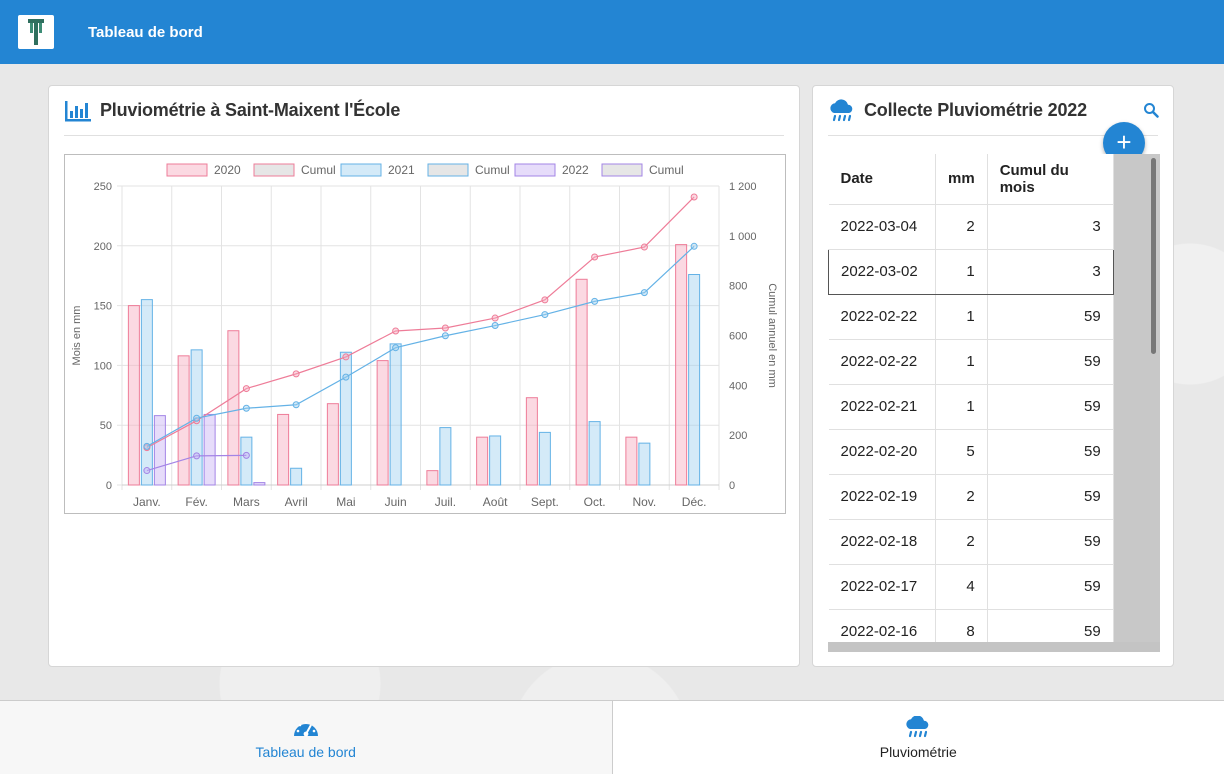  I want to click on y2-tick-label: 600, so click(738, 337).